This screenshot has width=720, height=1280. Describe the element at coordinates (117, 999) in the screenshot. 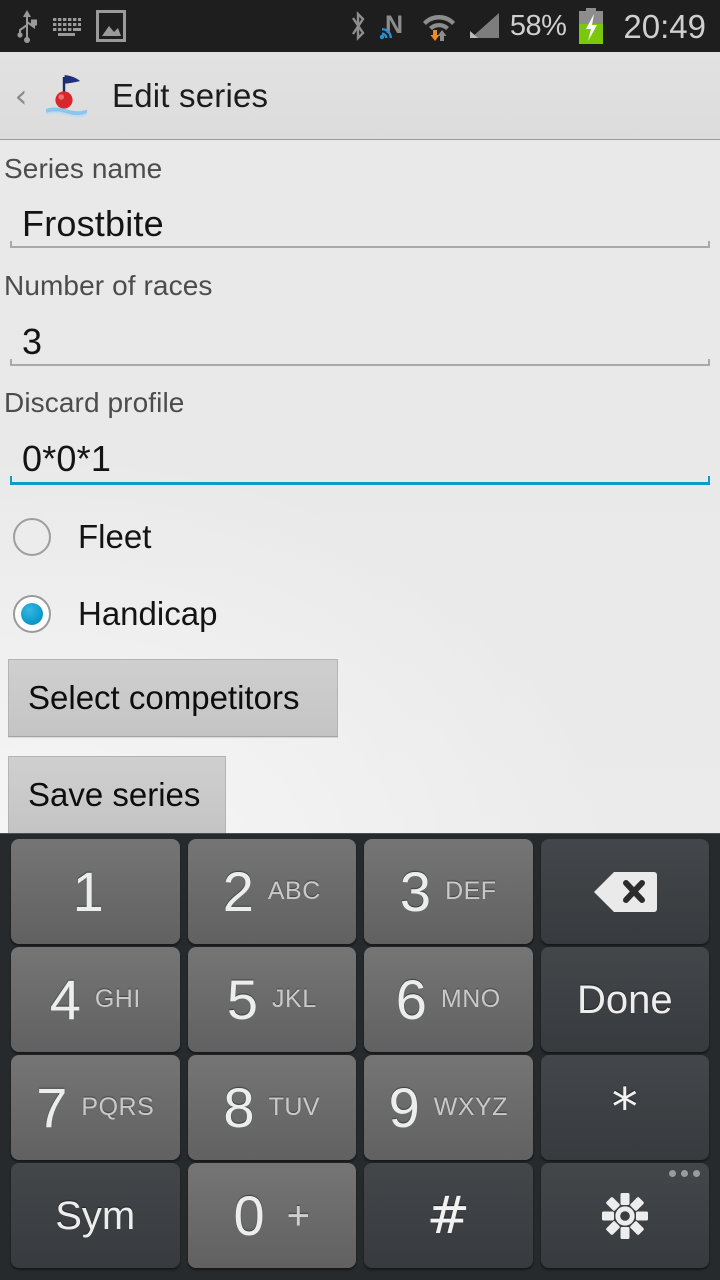

I see `key-4-letters: GHI` at that location.